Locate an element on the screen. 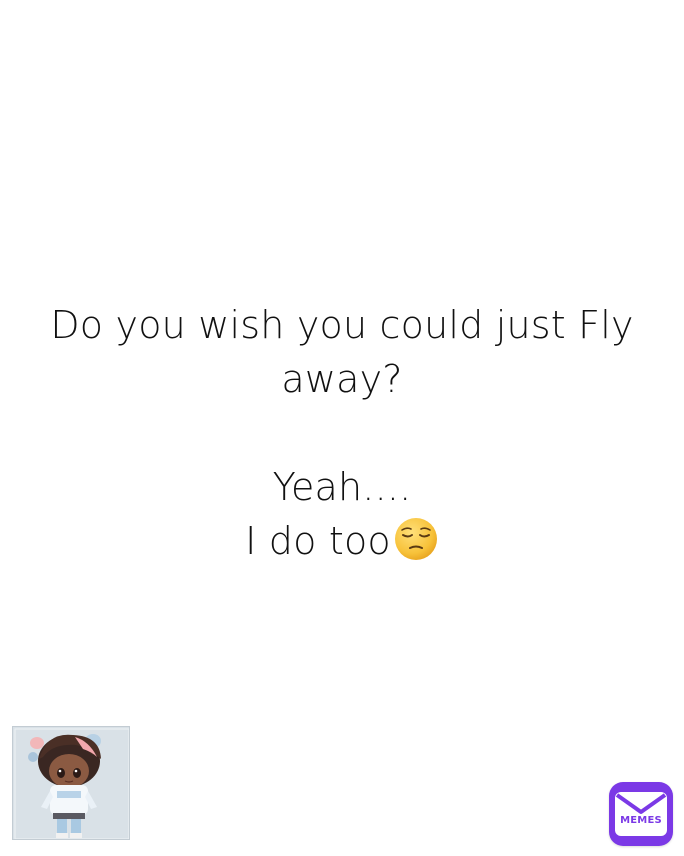 Image resolution: width=684 pixels, height=856 pixels. chibi-character-avatar is located at coordinates (71, 783).